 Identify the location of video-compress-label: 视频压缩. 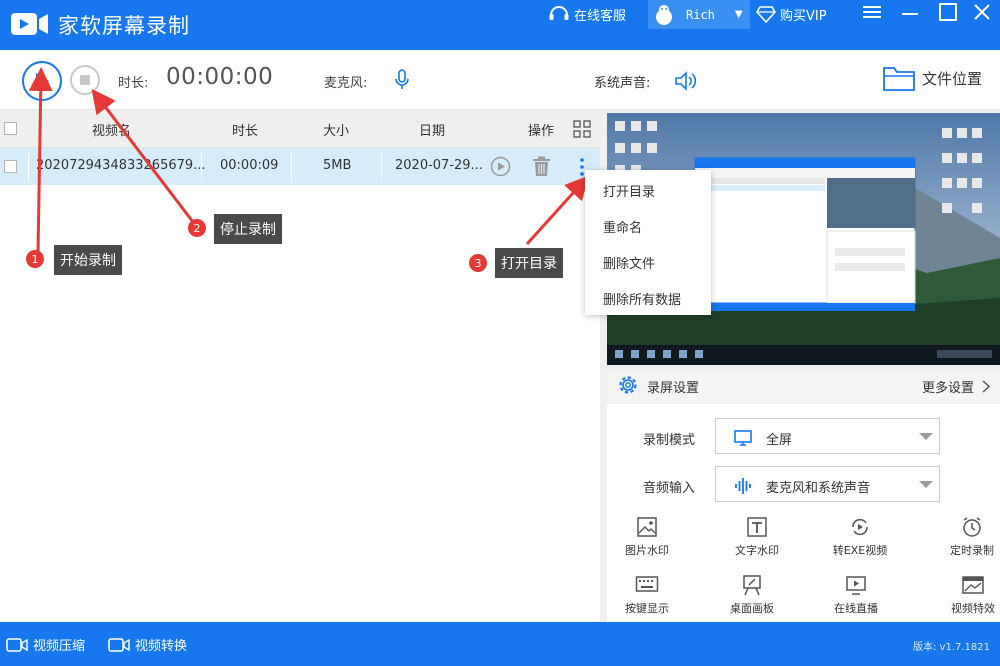
(59, 646).